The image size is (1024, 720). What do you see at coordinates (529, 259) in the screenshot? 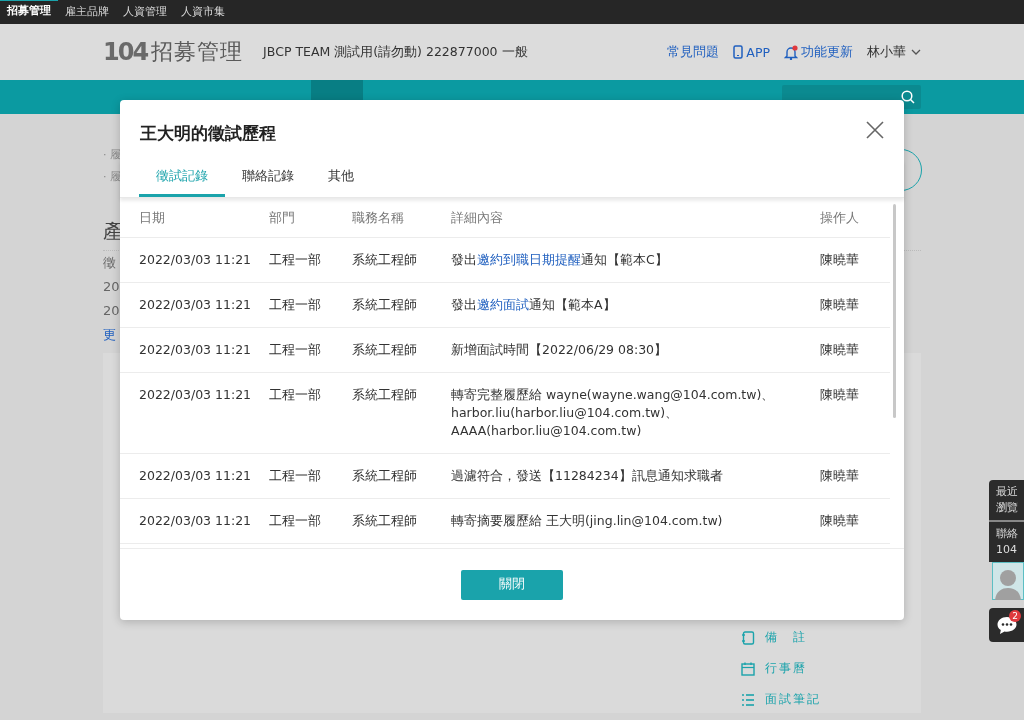
I see `detail-link: 邀約到職日期提醒` at bounding box center [529, 259].